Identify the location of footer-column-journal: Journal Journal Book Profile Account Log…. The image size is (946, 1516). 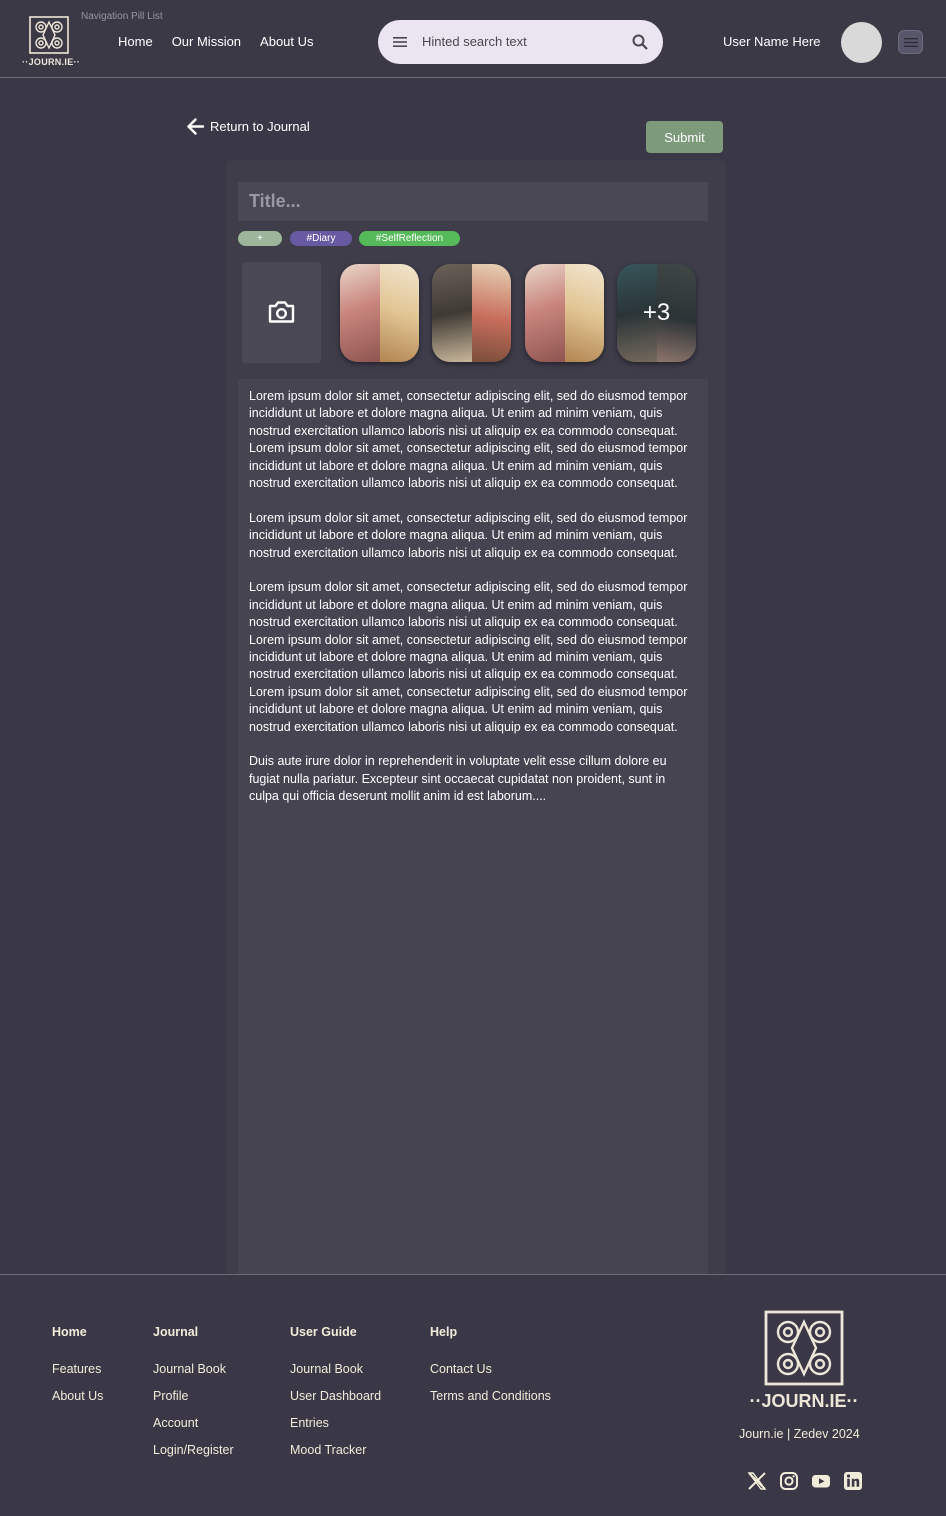
(193, 1397).